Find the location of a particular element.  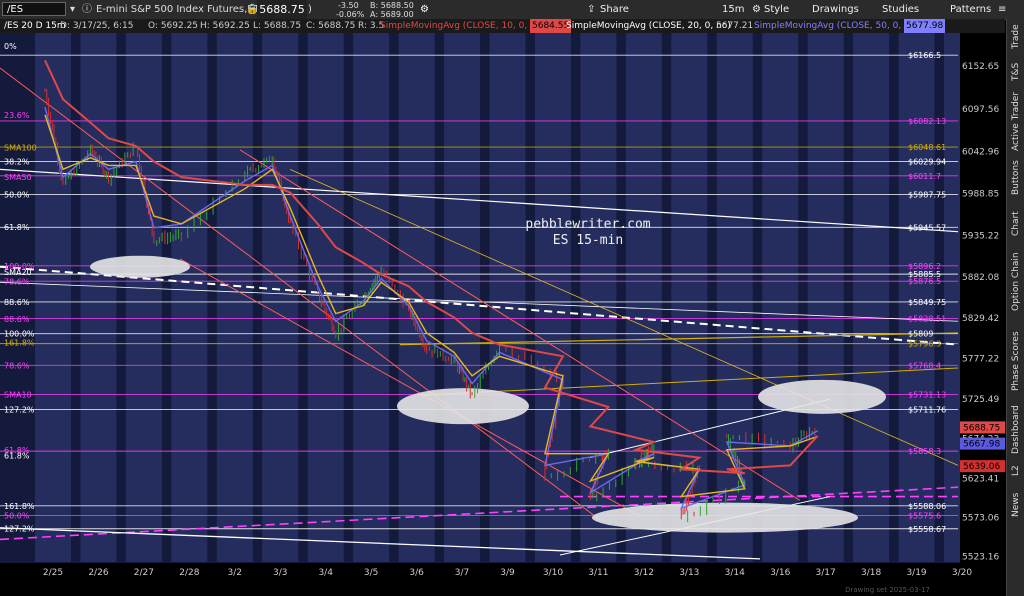

x-tick-label: 3/3 is located at coordinates (280, 573).